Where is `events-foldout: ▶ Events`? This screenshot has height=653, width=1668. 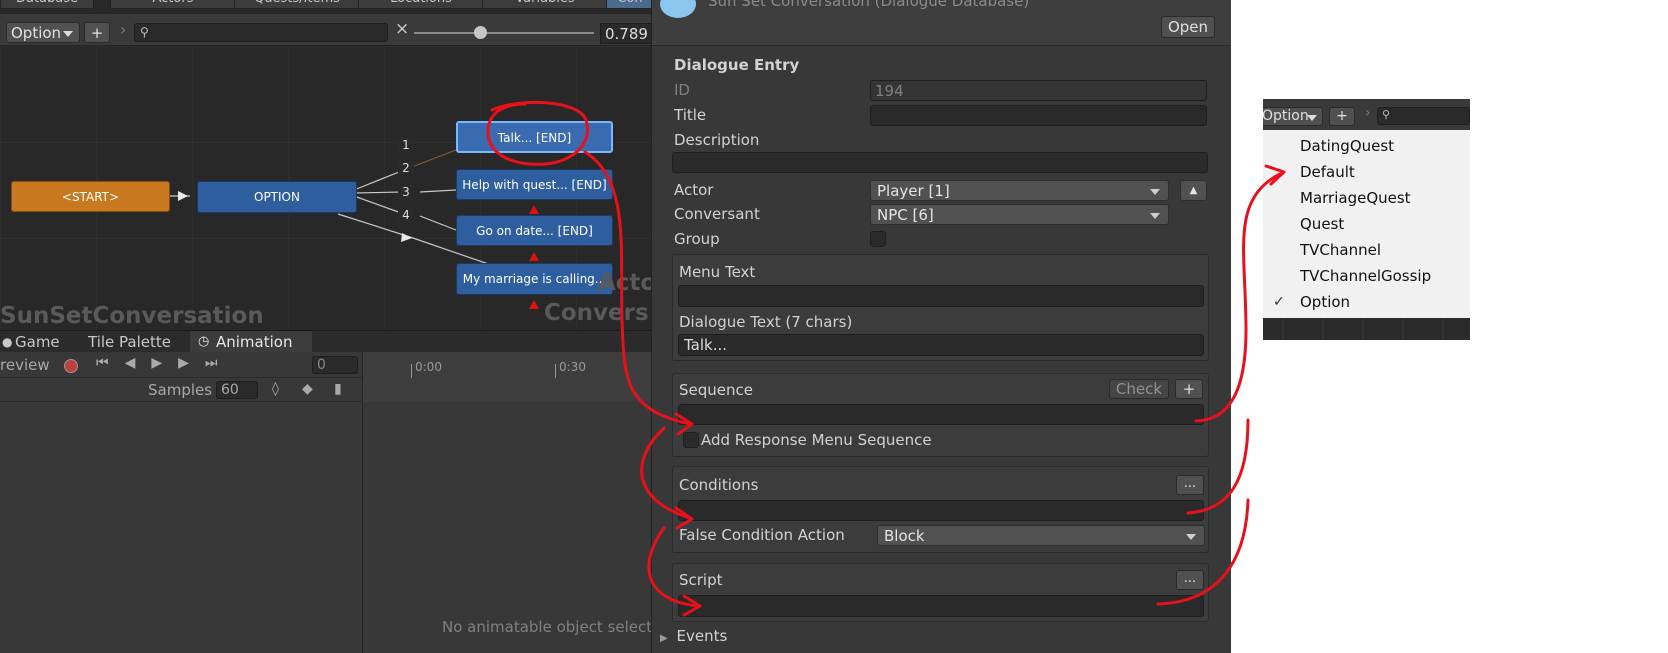 events-foldout: ▶ Events is located at coordinates (693, 636).